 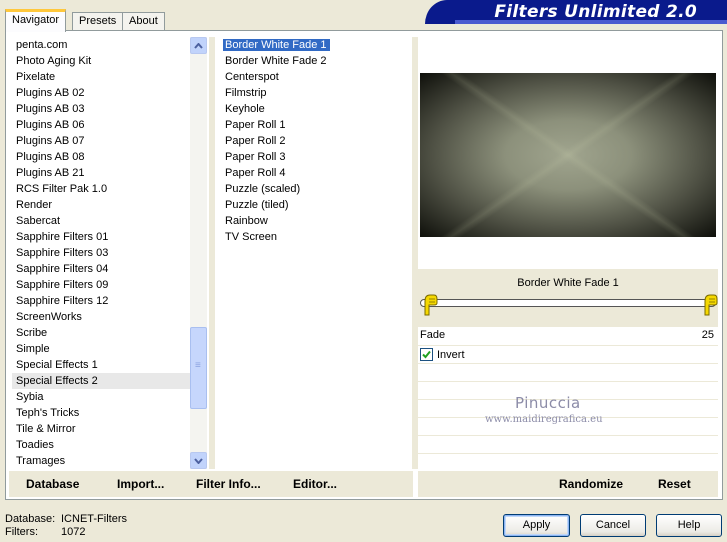 I want to click on category-item: Sapphire Filters 04, so click(x=101, y=269).